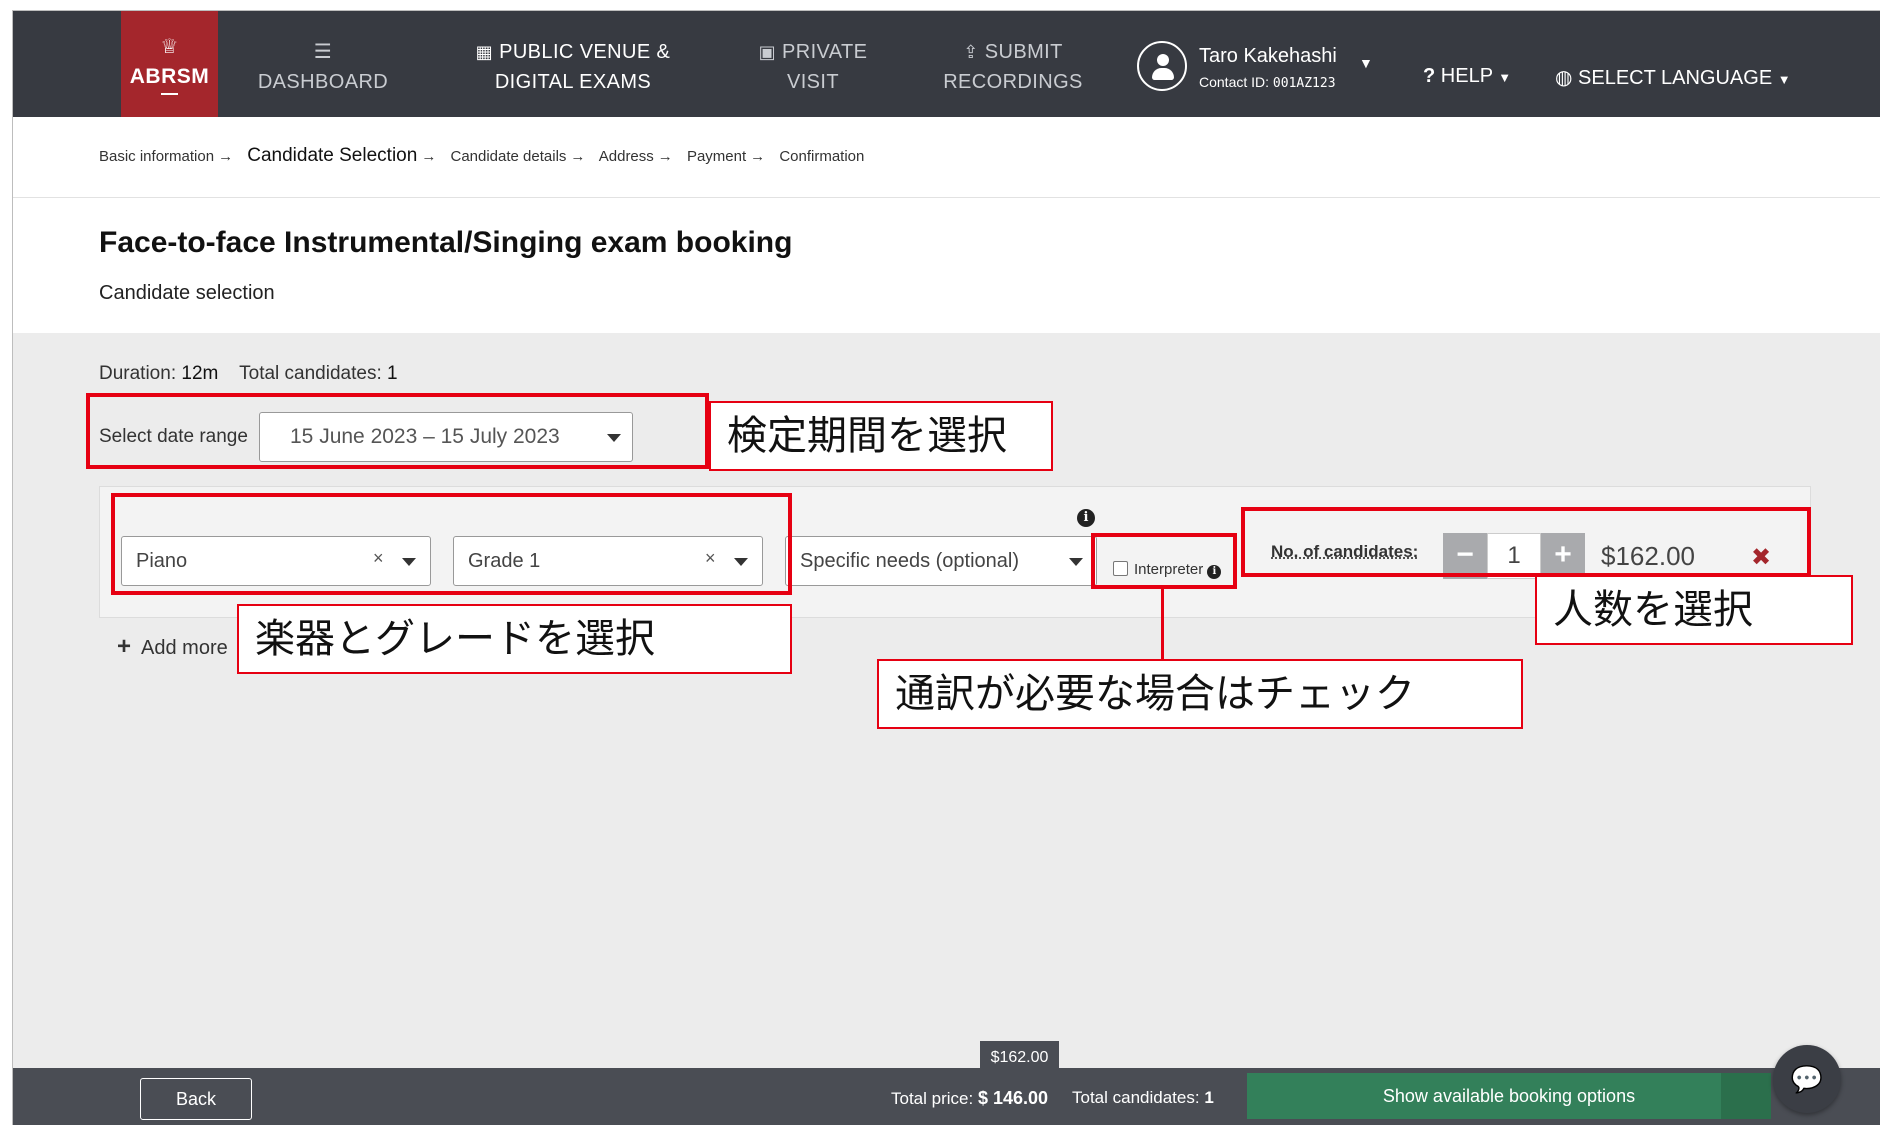 The height and width of the screenshot is (1125, 1880). I want to click on user-menu: Taro Kakehashi Contact ID: 001AZ123 ▼, so click(1257, 69).